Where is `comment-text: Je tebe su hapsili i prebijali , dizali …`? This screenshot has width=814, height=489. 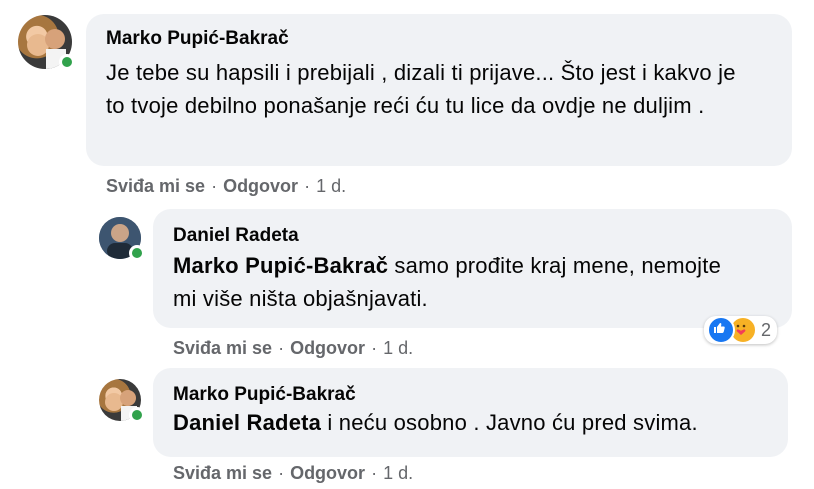 comment-text: Je tebe su hapsili i prebijali , dizali … is located at coordinates (421, 89).